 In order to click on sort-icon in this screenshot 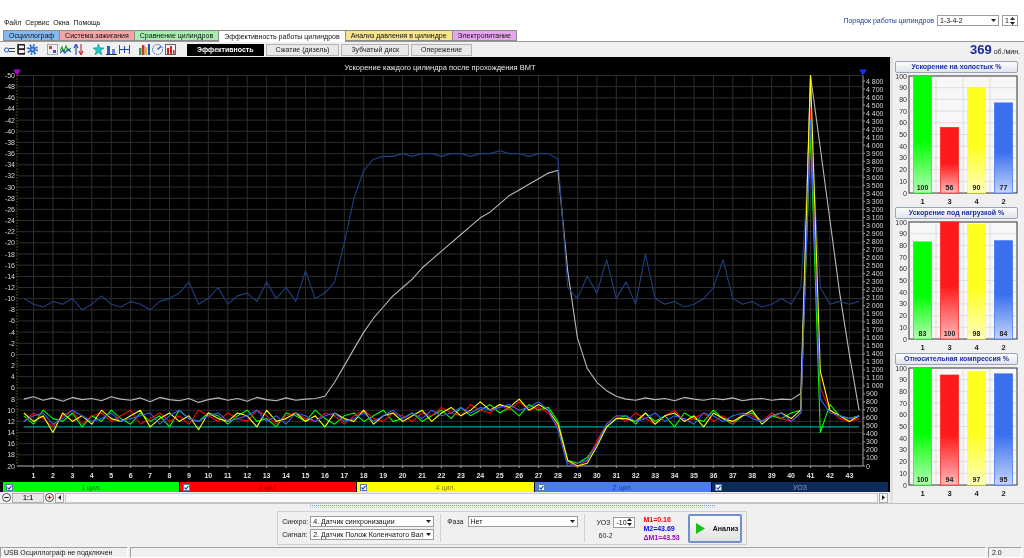, I will do `click(78, 49)`.